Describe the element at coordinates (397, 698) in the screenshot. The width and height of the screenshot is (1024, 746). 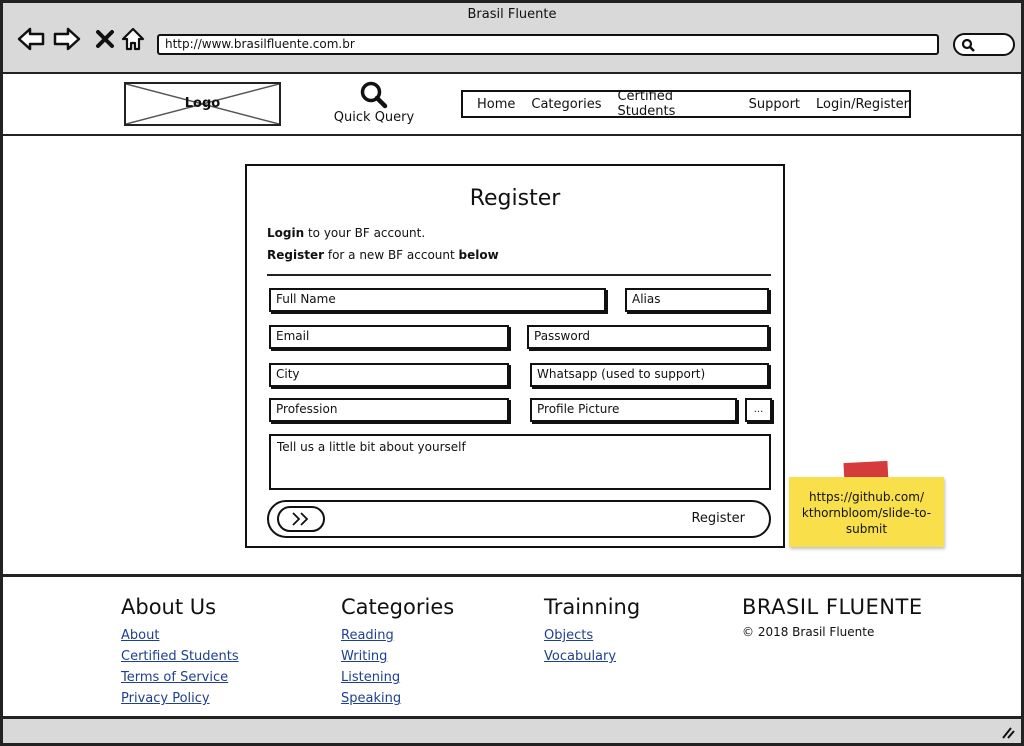
I see `footer-link-speaking: Speaking` at that location.